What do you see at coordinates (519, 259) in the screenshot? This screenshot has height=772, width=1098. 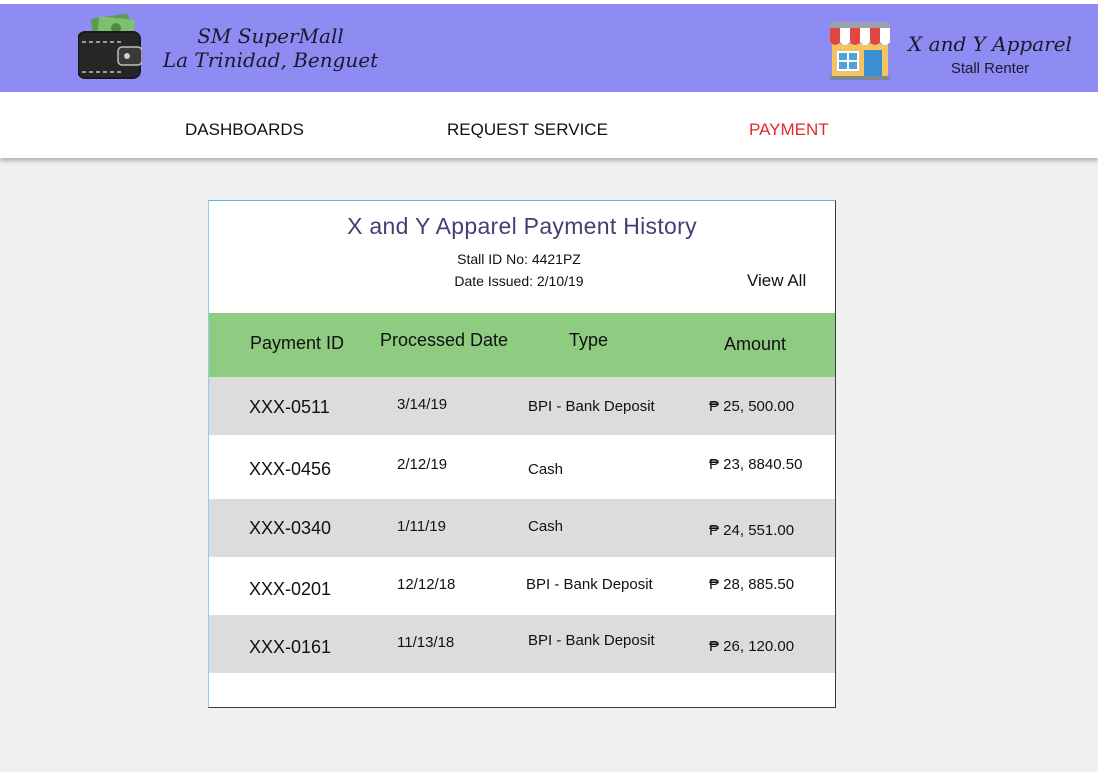 I see `stall-id: Stall ID No: 4421PZ` at bounding box center [519, 259].